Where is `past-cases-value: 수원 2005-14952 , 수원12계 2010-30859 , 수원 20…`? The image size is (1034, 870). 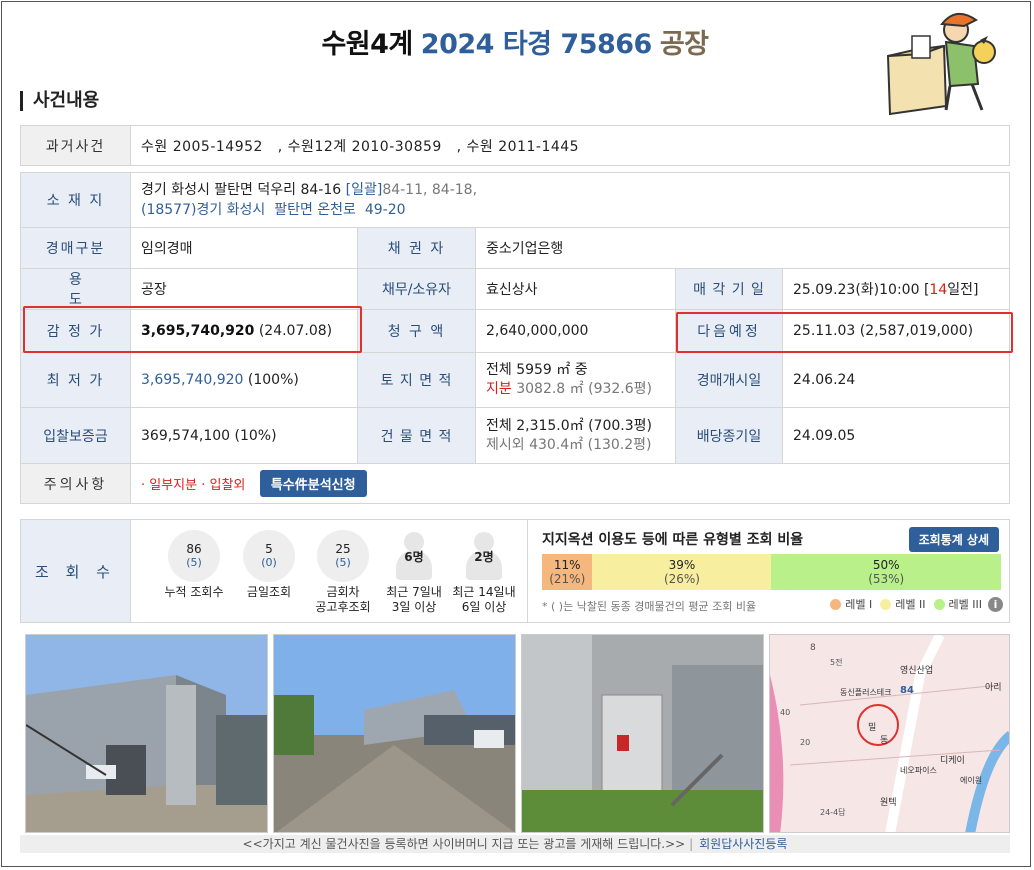
past-cases-value: 수원 2005-14952 , 수원12계 2010-30859 , 수원 20… is located at coordinates (570, 145).